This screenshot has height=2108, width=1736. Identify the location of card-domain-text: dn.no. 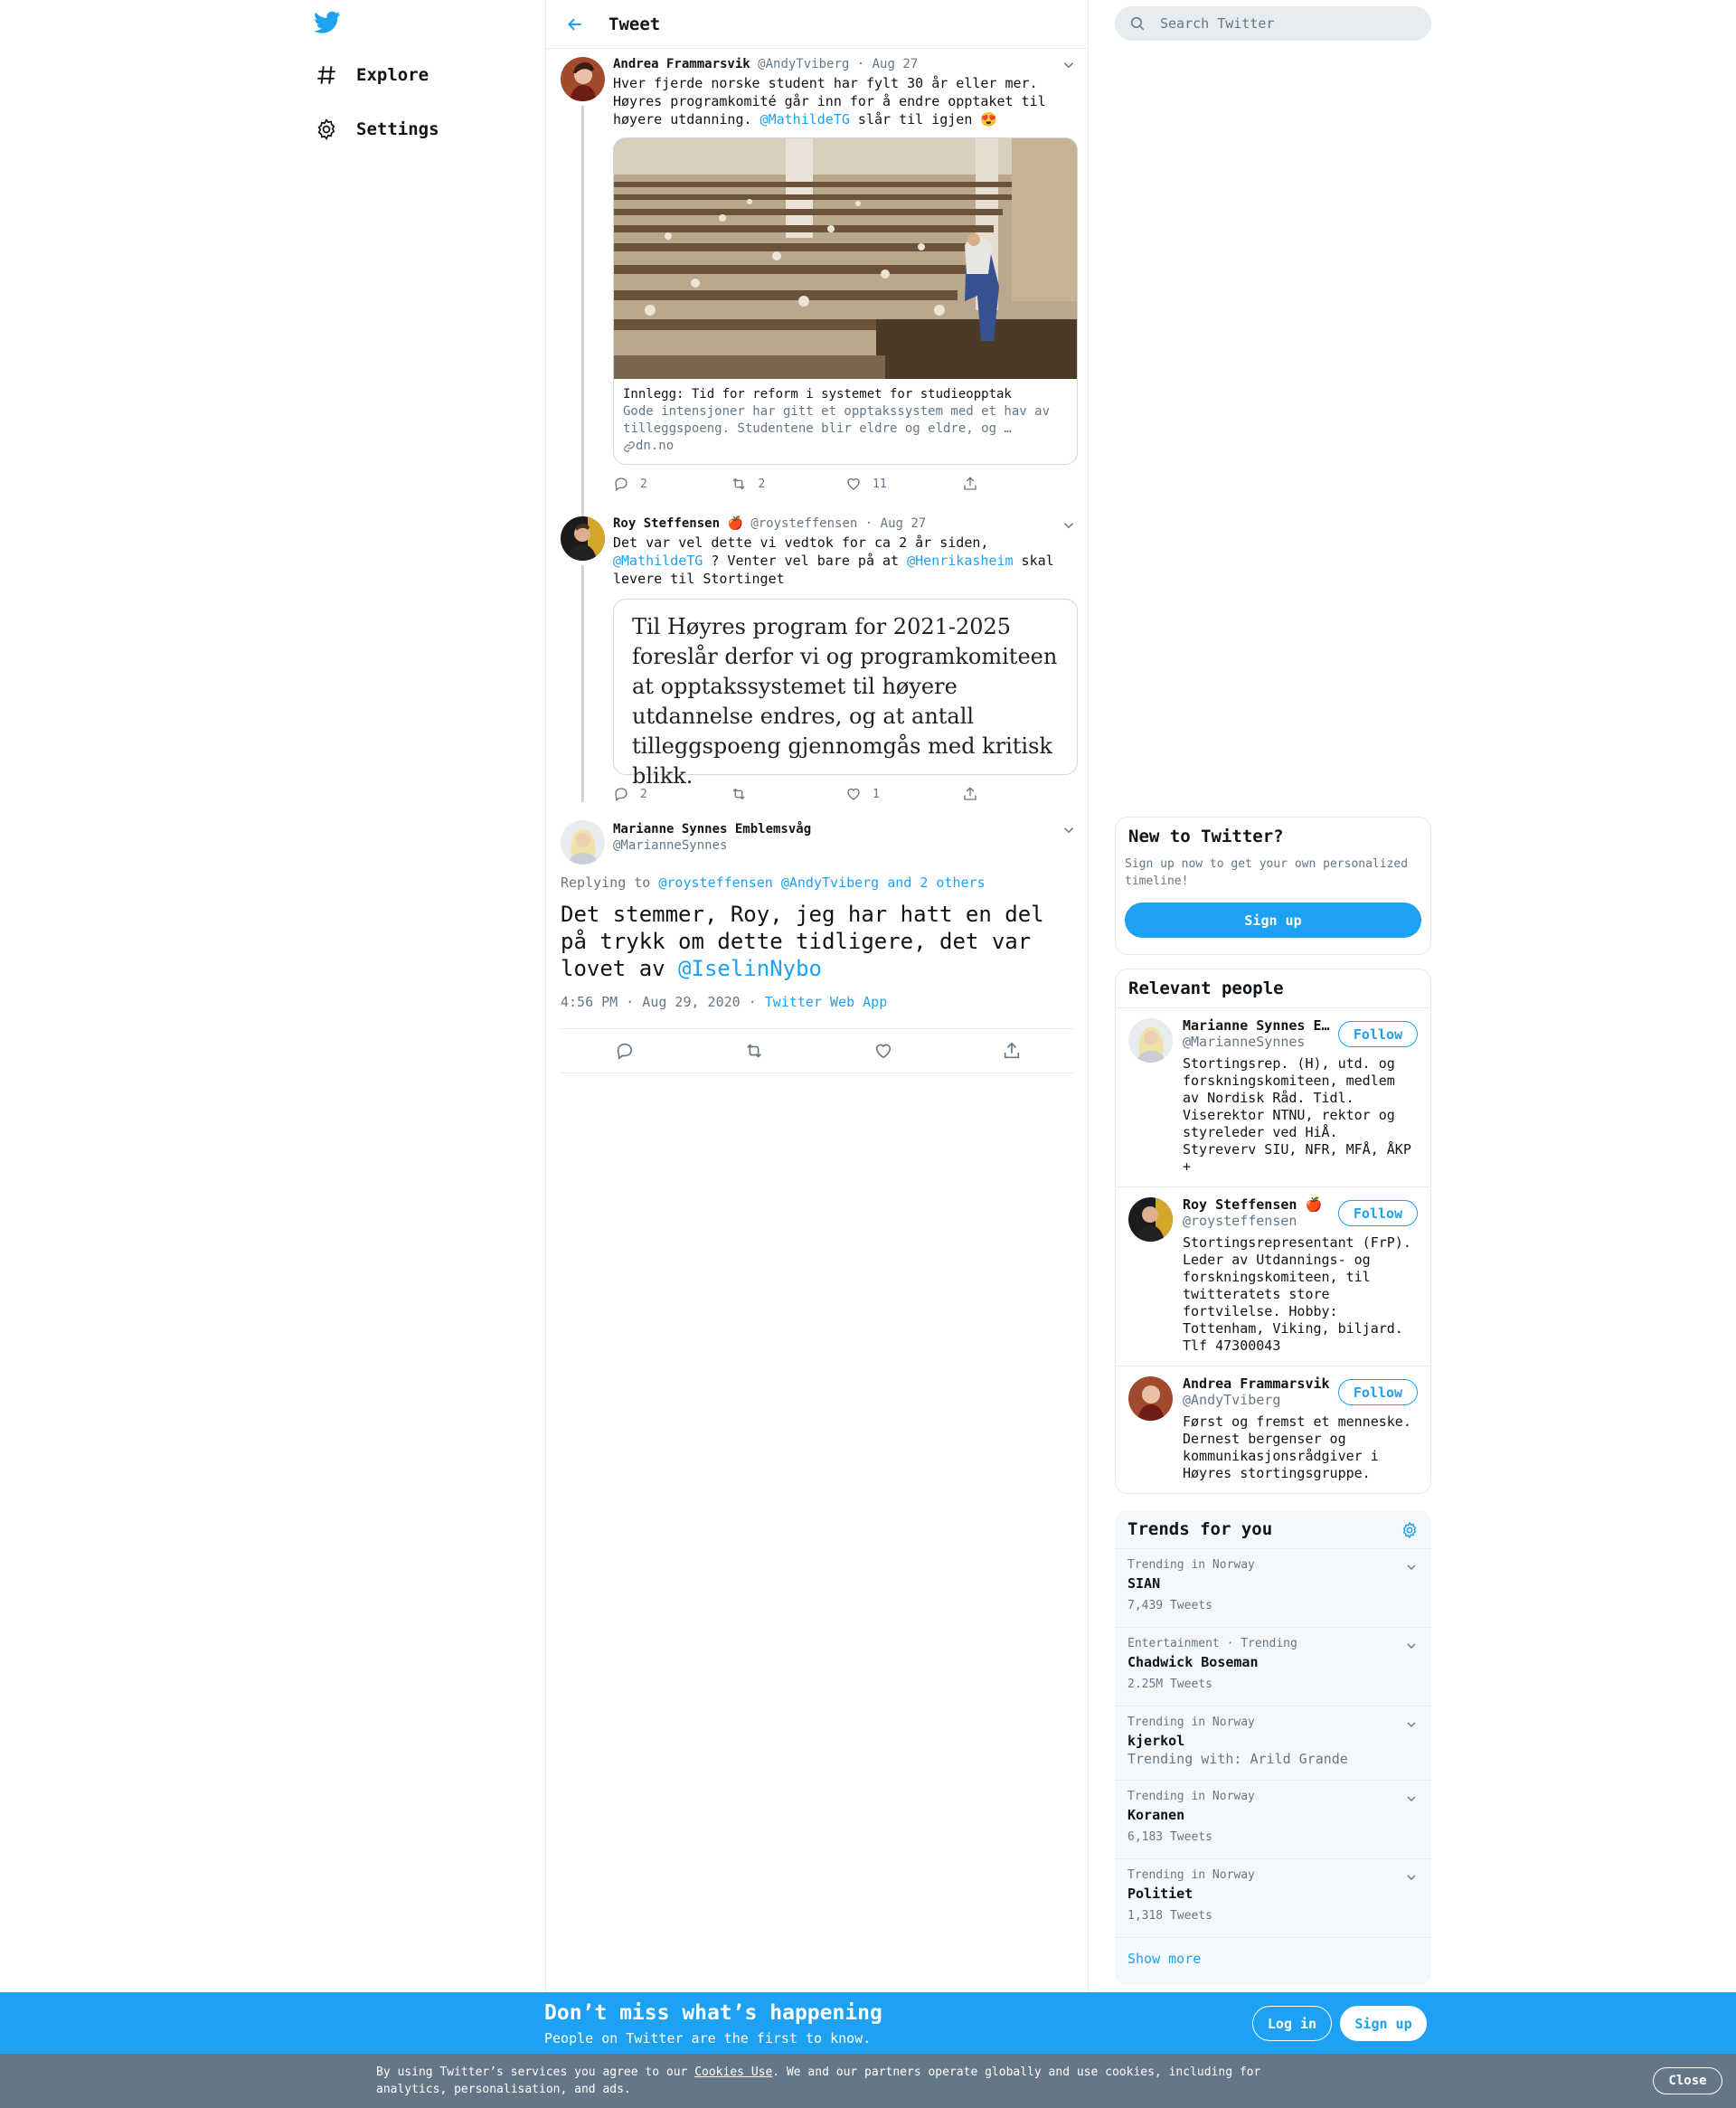
(656, 446).